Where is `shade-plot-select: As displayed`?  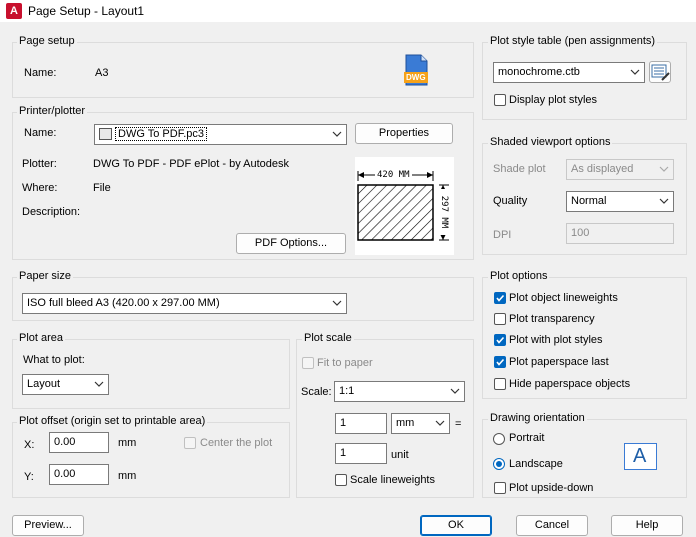 shade-plot-select: As displayed is located at coordinates (620, 169).